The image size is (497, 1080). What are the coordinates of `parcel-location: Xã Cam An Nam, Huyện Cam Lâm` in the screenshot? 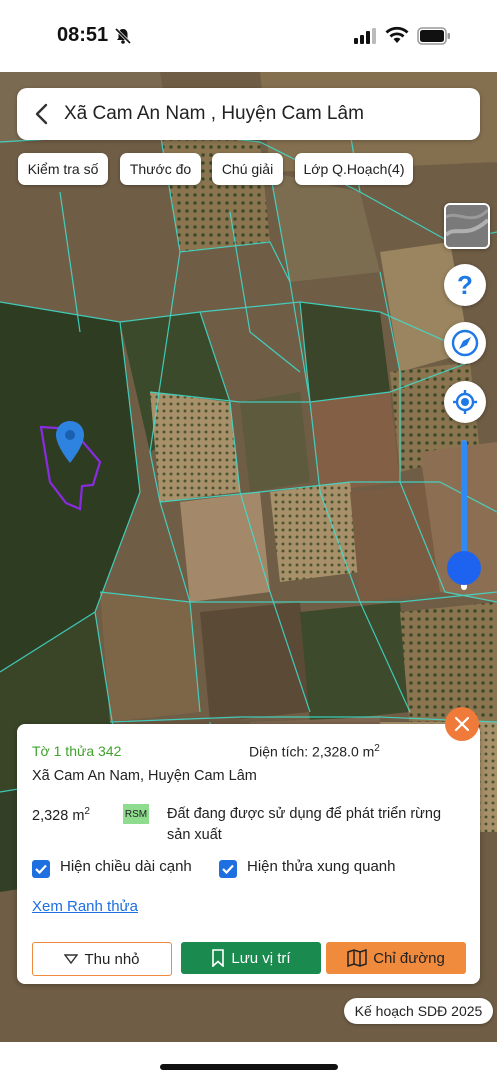 It's located at (144, 776).